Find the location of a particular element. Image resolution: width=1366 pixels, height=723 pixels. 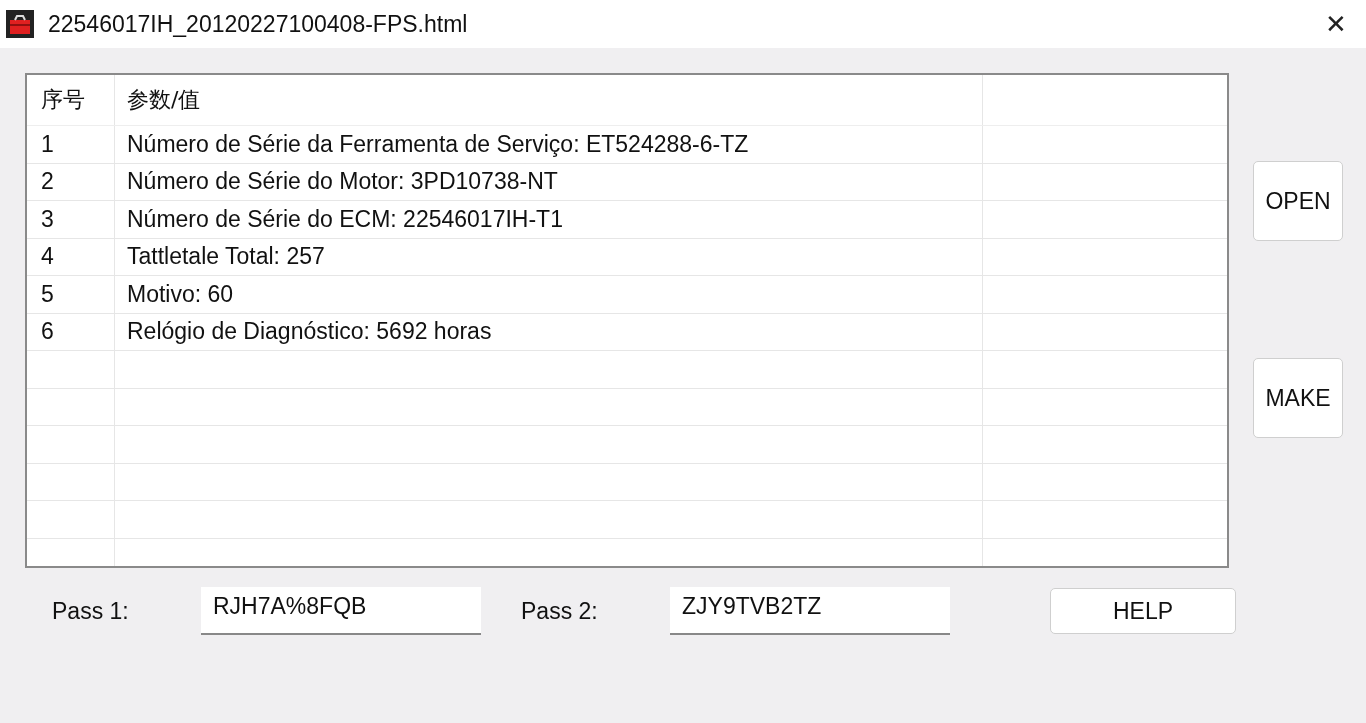

password-field: ZJY9TVB2TZ is located at coordinates (810, 611).